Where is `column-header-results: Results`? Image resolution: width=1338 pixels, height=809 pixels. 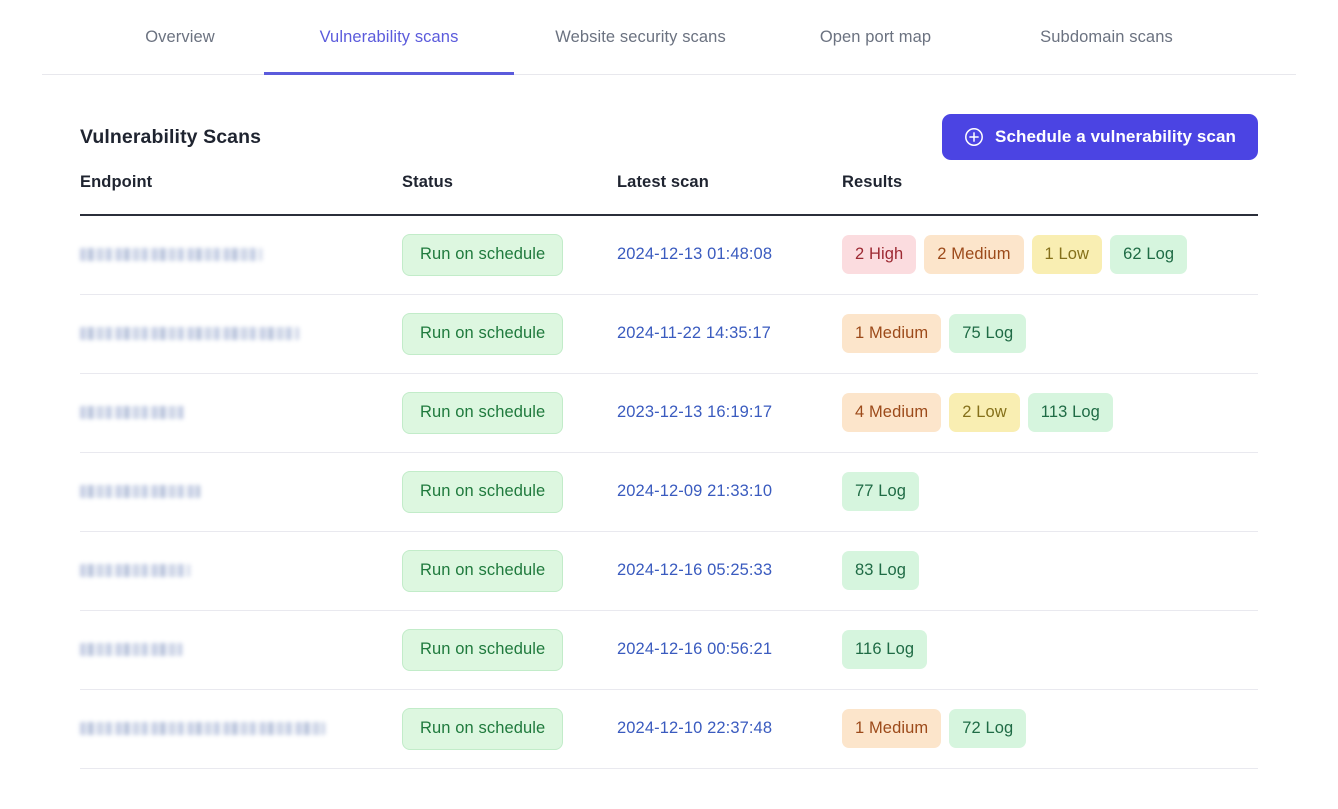 column-header-results: Results is located at coordinates (872, 182).